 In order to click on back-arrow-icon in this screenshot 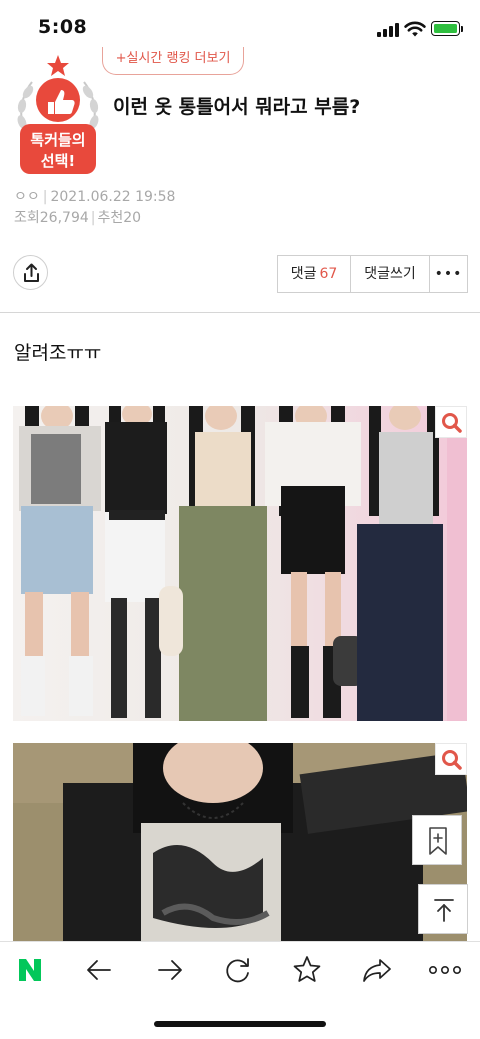, I will do `click(99, 970)`.